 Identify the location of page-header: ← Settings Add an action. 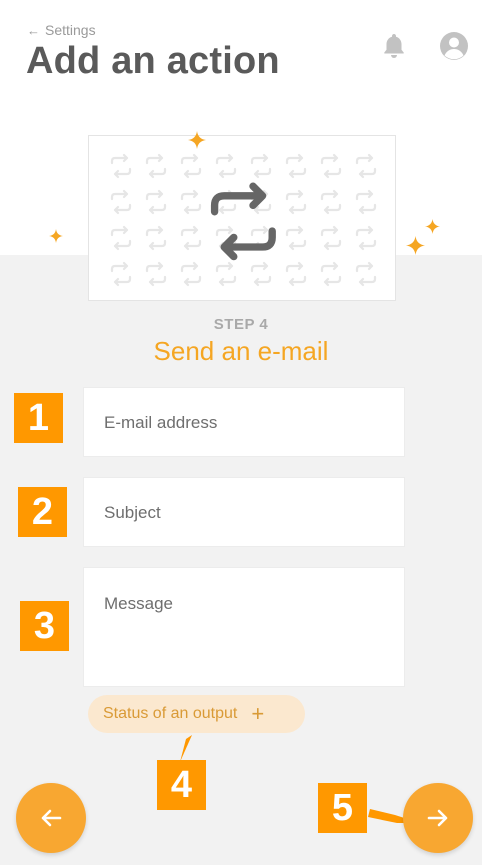
(243, 48).